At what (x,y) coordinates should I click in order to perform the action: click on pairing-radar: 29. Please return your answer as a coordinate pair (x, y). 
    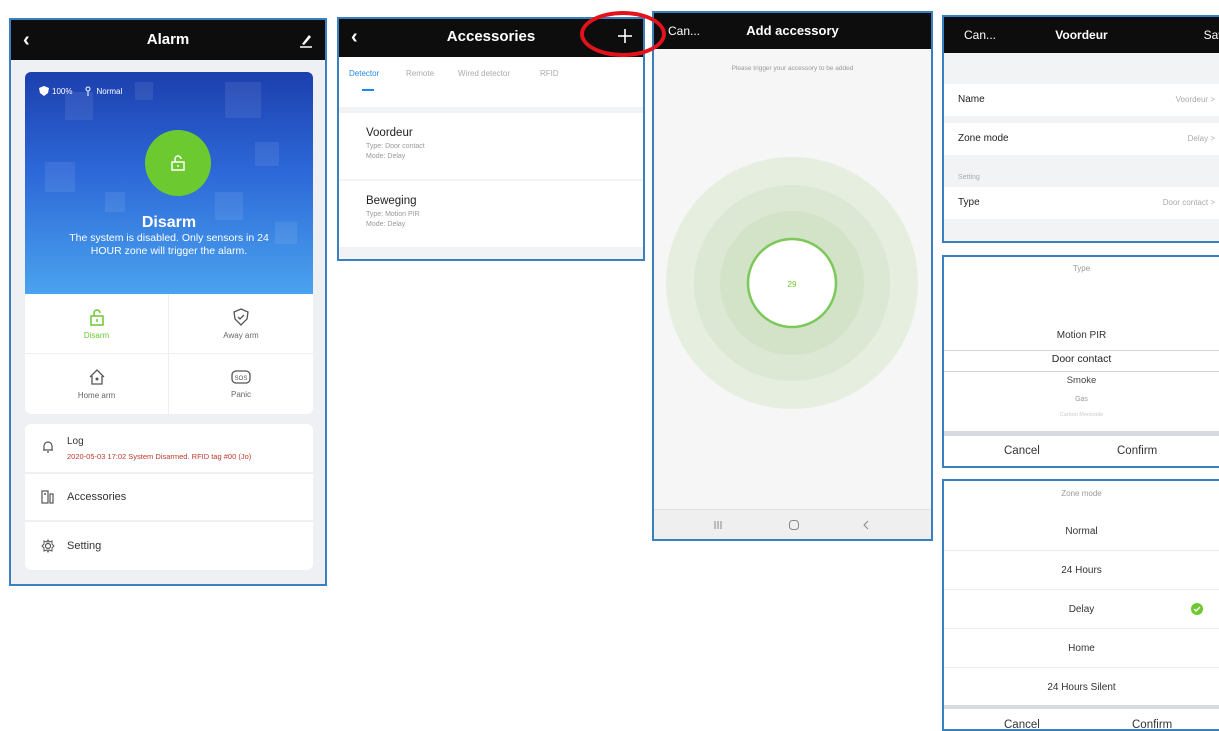
    Looking at the image, I should click on (792, 283).